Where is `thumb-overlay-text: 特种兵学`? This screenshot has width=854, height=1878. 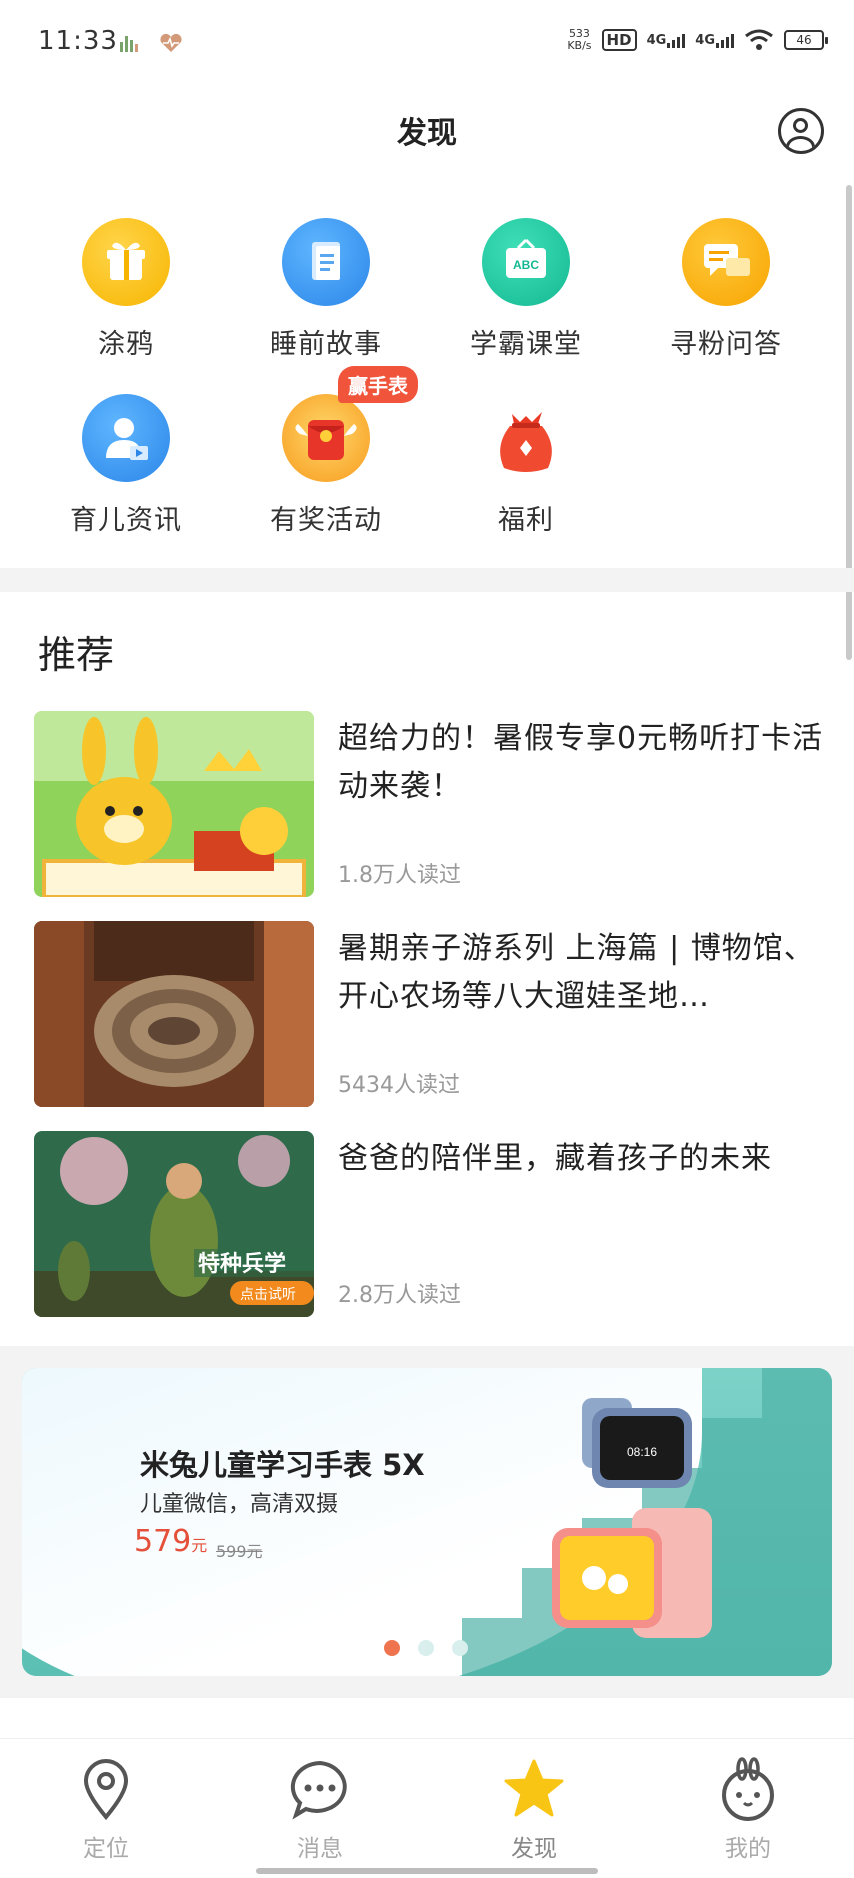 thumb-overlay-text: 特种兵学 is located at coordinates (242, 1264).